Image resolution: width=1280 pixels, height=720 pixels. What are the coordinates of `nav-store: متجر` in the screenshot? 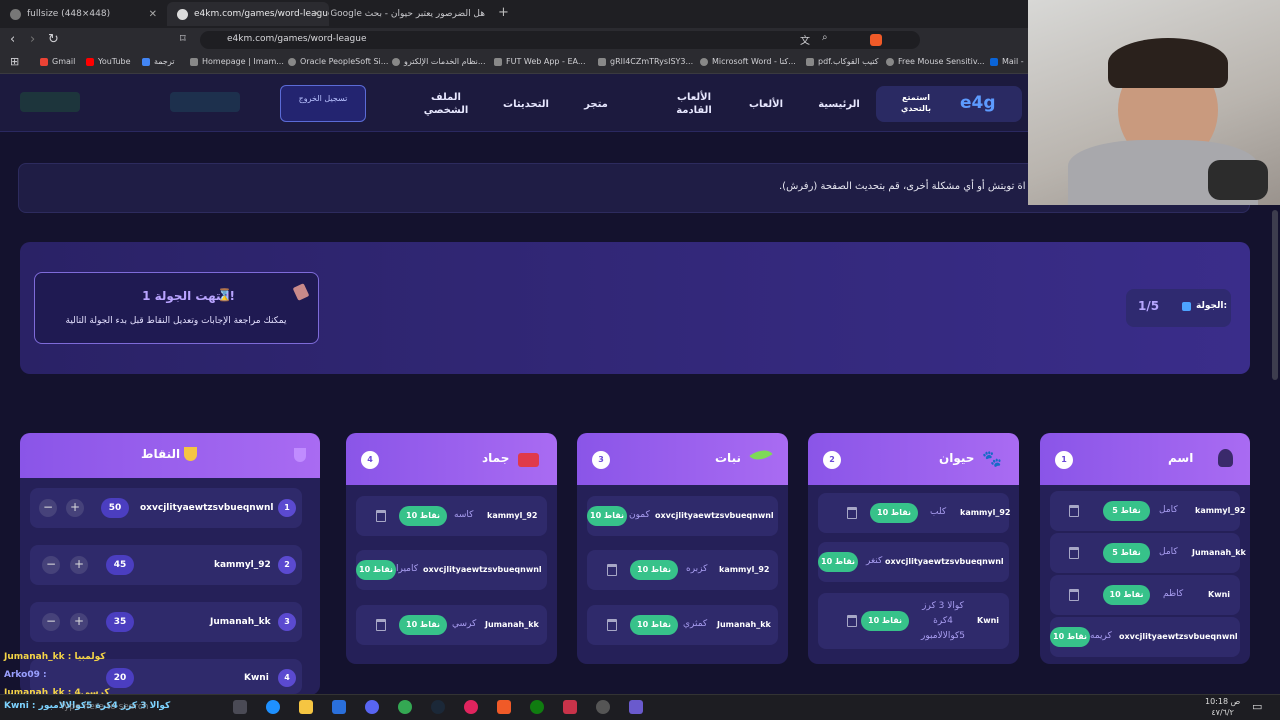 It's located at (596, 104).